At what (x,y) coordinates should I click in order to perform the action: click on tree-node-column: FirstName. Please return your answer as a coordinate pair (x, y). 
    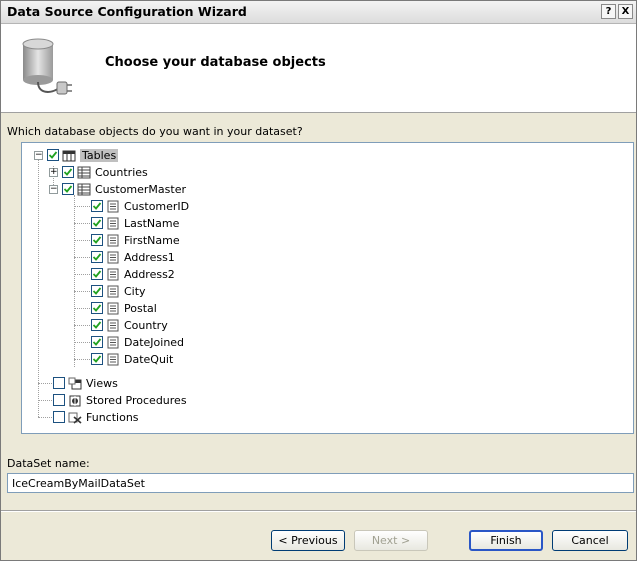
    Looking at the image, I should click on (135, 240).